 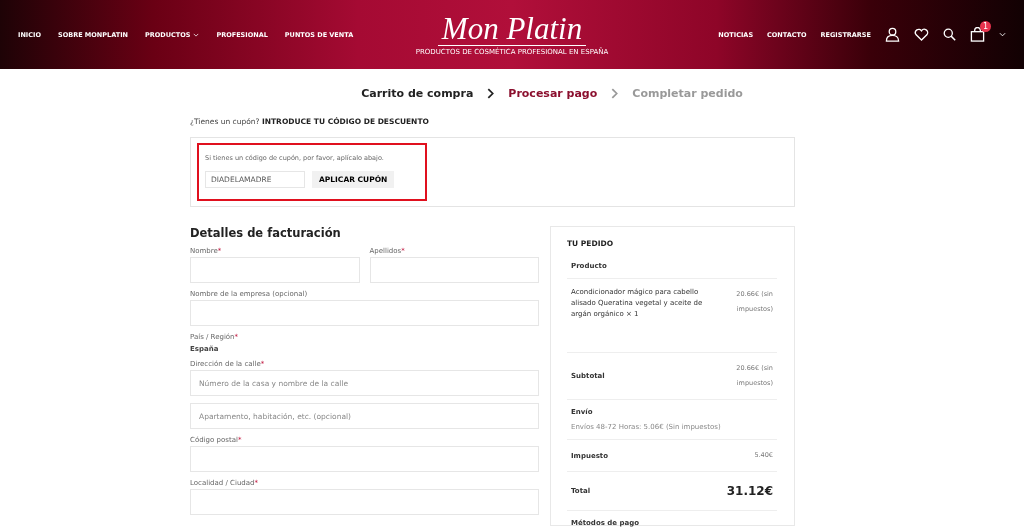 I want to click on checkout-step: Completar pedido, so click(x=687, y=93).